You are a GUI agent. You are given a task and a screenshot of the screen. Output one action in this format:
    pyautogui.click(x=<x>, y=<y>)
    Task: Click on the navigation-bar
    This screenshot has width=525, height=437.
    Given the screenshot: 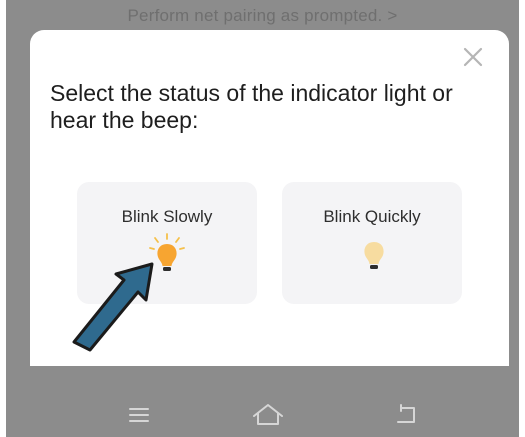 What is the action you would take?
    pyautogui.click(x=262, y=414)
    